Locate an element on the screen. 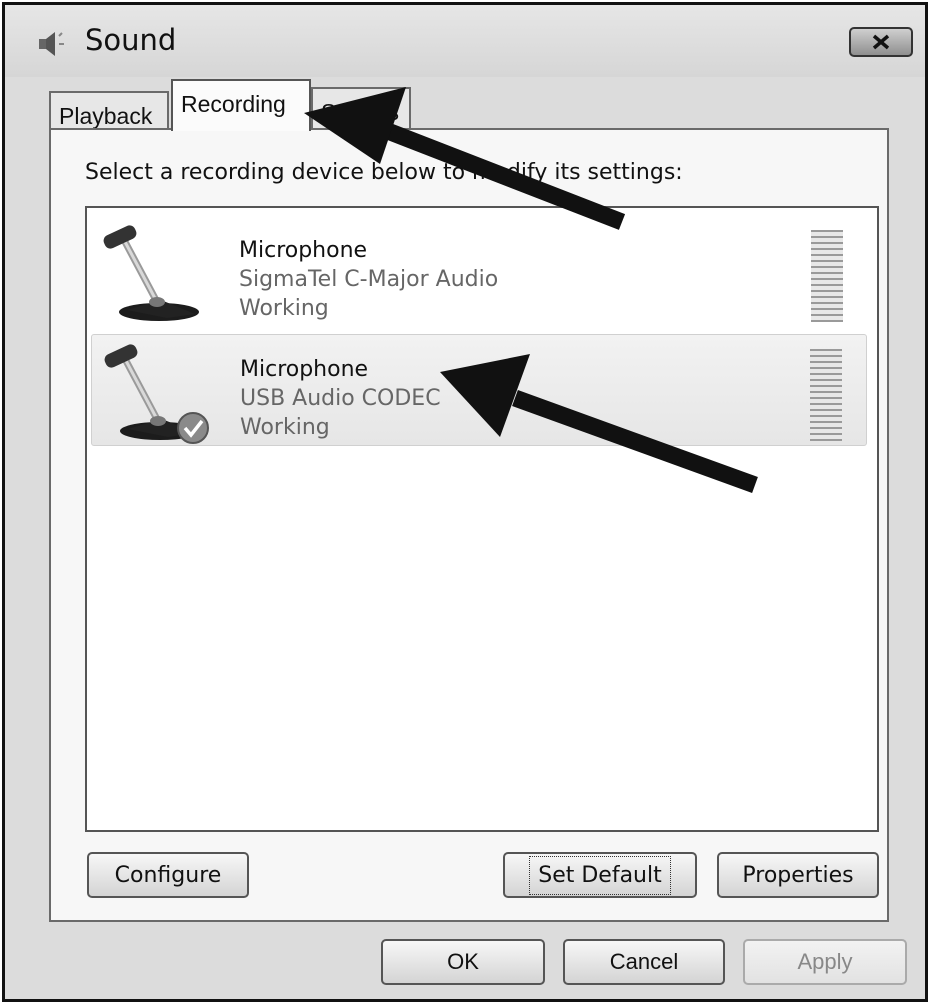 Image resolution: width=934 pixels, height=1006 pixels. close-button is located at coordinates (881, 42).